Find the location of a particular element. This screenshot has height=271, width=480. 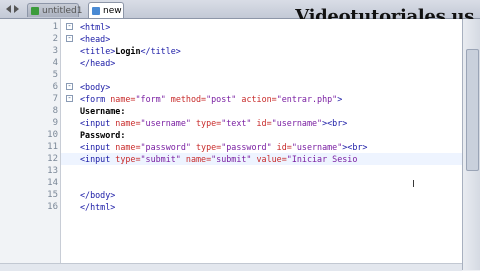

code-line: Username: is located at coordinates (102, 111).